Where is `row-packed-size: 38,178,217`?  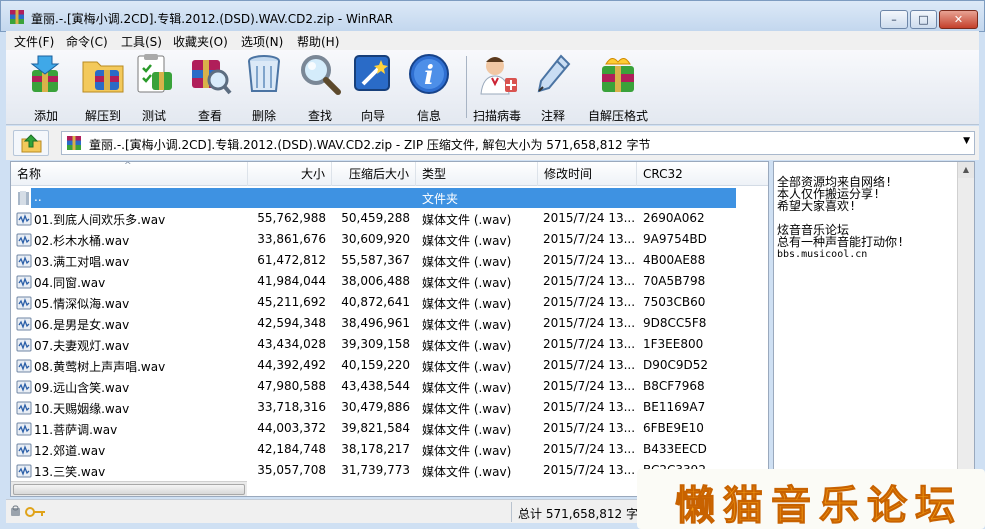 row-packed-size: 38,178,217 is located at coordinates (375, 449).